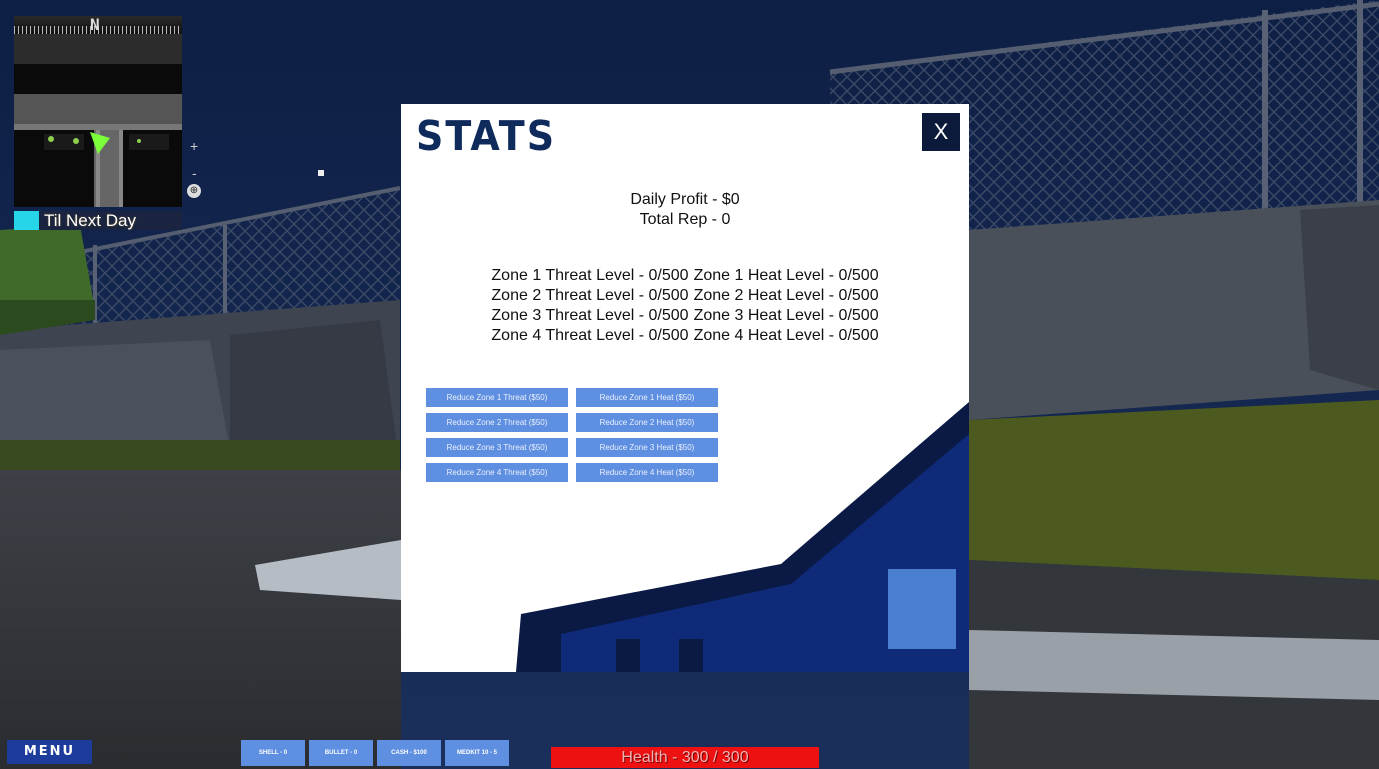 This screenshot has width=1379, height=769. I want to click on bullet-count: BULLET - 0, so click(341, 753).